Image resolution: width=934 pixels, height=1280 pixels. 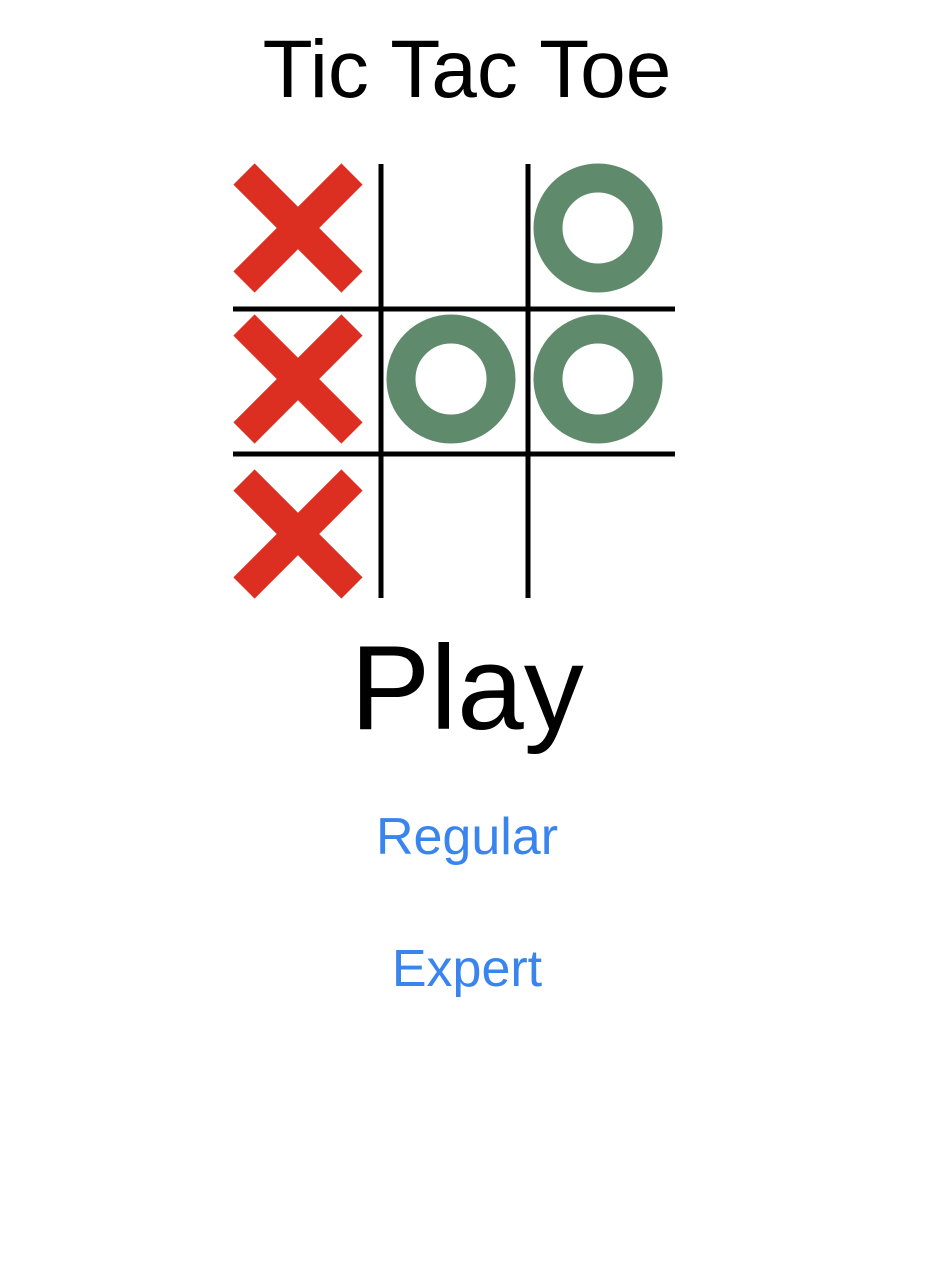 I want to click on app-title: Tic Tac Toe, so click(x=467, y=69).